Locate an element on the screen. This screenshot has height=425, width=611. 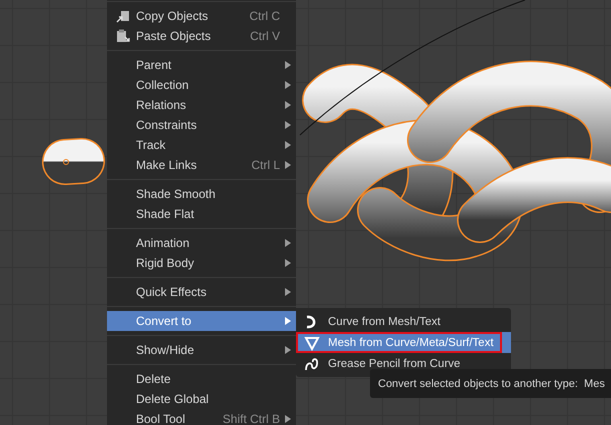
menu-item: Quick Effects is located at coordinates (201, 292).